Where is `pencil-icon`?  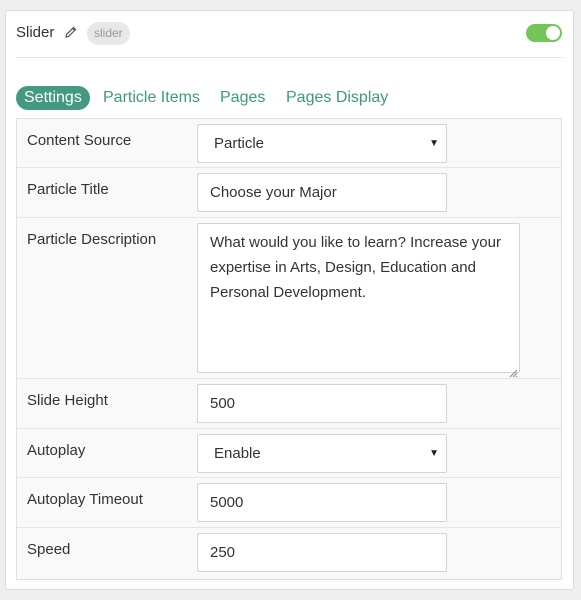 pencil-icon is located at coordinates (71, 32).